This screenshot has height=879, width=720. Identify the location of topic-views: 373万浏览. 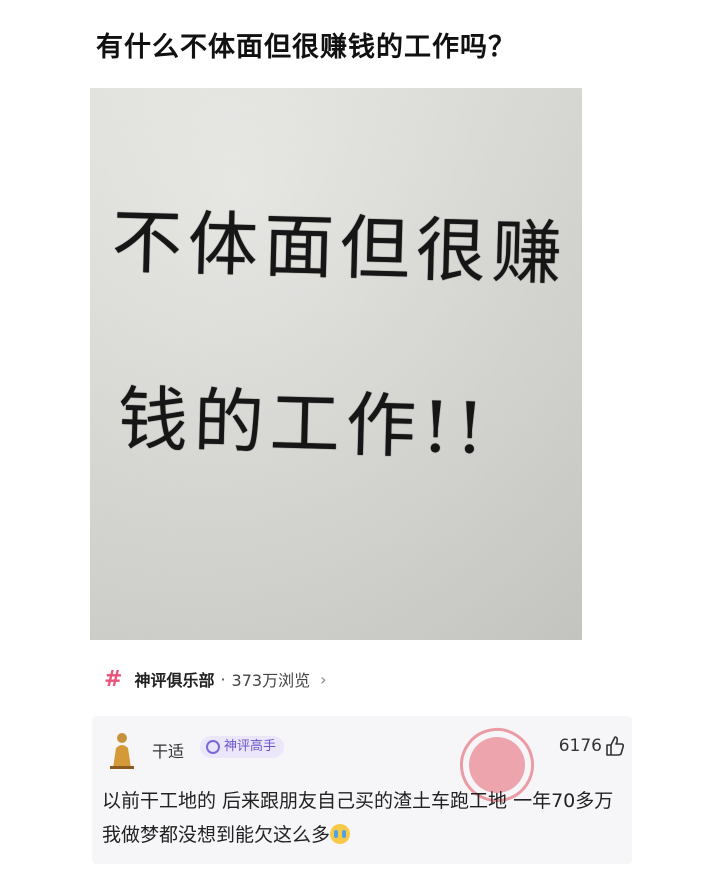
(271, 680).